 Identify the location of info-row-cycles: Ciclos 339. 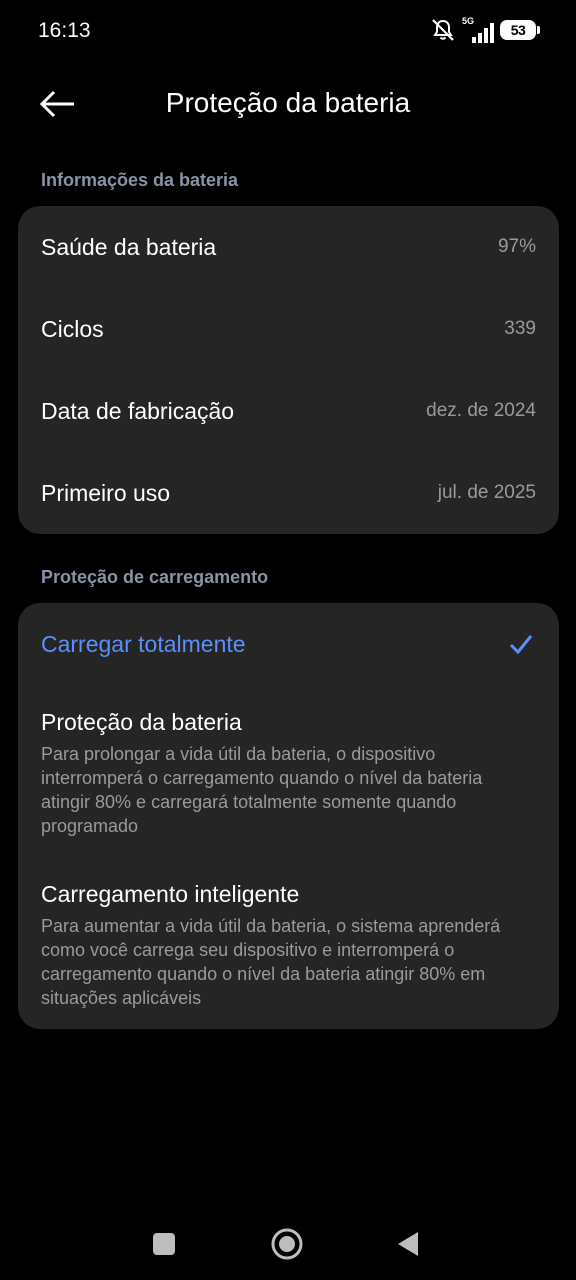
(288, 329).